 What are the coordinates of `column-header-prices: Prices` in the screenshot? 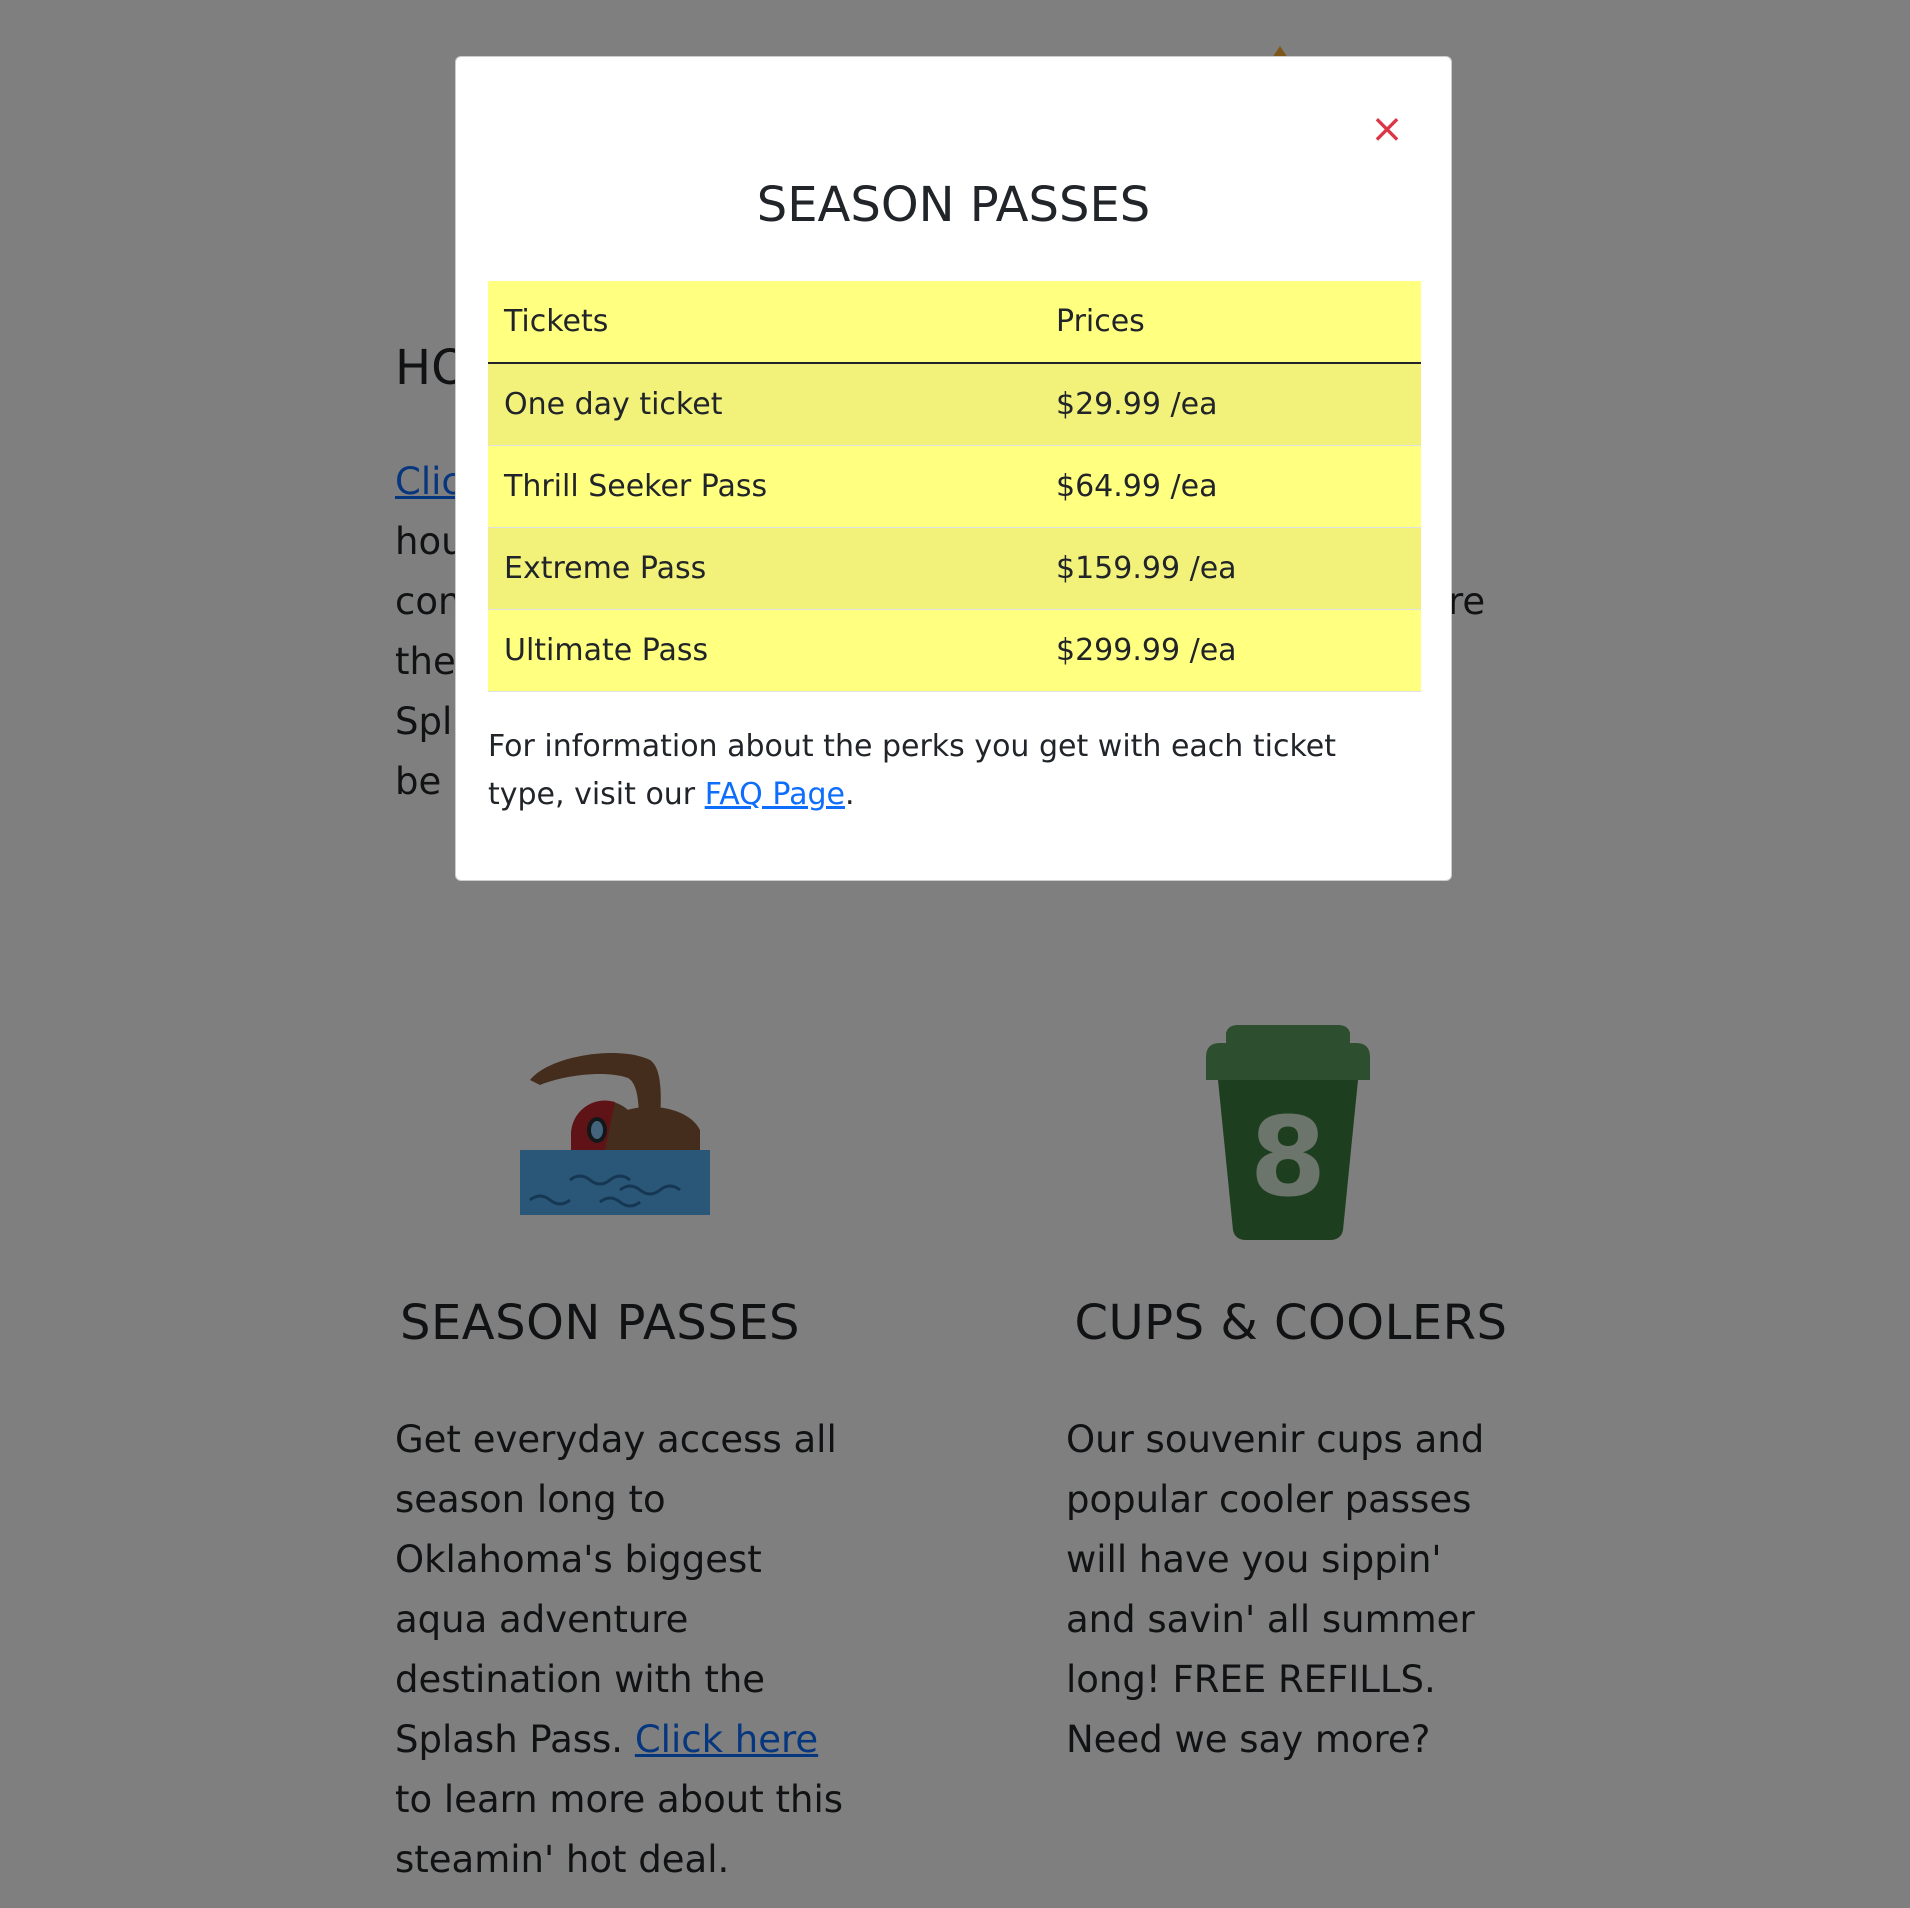 It's located at (1230, 322).